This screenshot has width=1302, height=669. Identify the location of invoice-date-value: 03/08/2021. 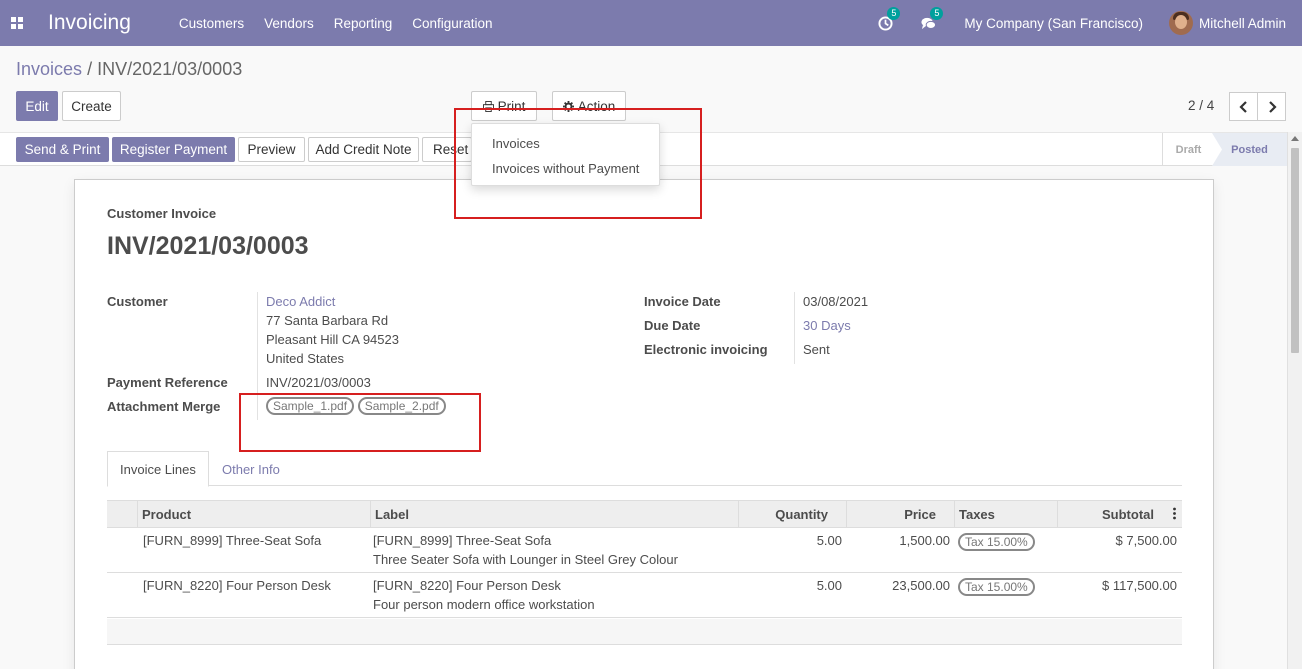
(835, 301).